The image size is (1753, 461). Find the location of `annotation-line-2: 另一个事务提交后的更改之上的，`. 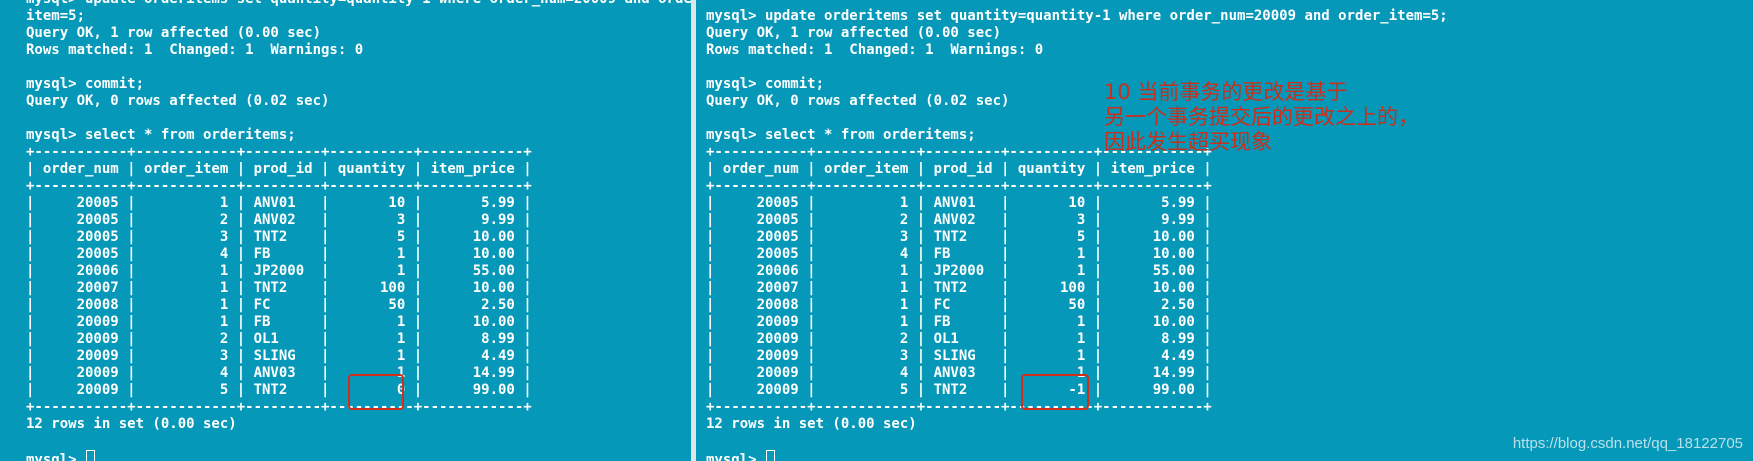

annotation-line-2: 另一个事务提交后的更改之上的， is located at coordinates (1261, 117).